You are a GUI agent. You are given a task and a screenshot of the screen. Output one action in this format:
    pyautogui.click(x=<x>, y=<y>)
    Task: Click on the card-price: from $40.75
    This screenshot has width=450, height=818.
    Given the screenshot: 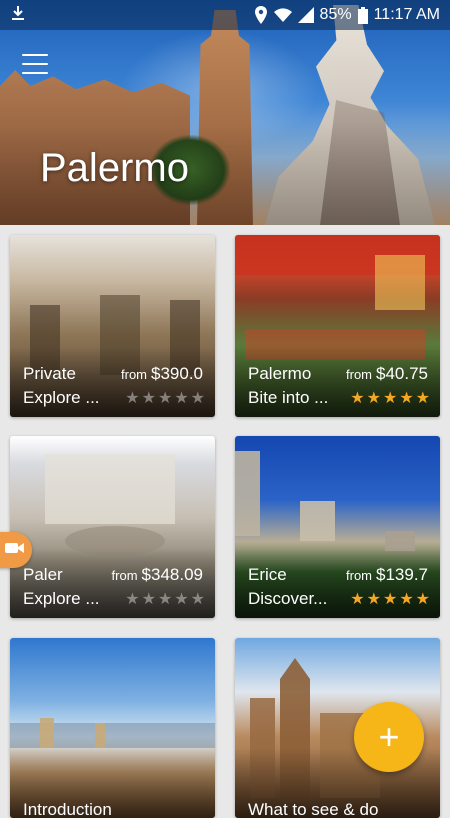 What is the action you would take?
    pyautogui.click(x=387, y=374)
    